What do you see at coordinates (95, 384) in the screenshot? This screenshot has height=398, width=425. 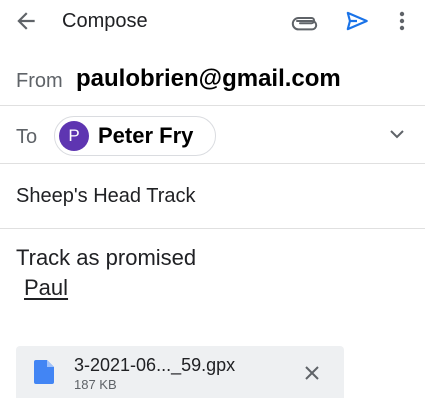 I see `attachment-size: 187 KB` at bounding box center [95, 384].